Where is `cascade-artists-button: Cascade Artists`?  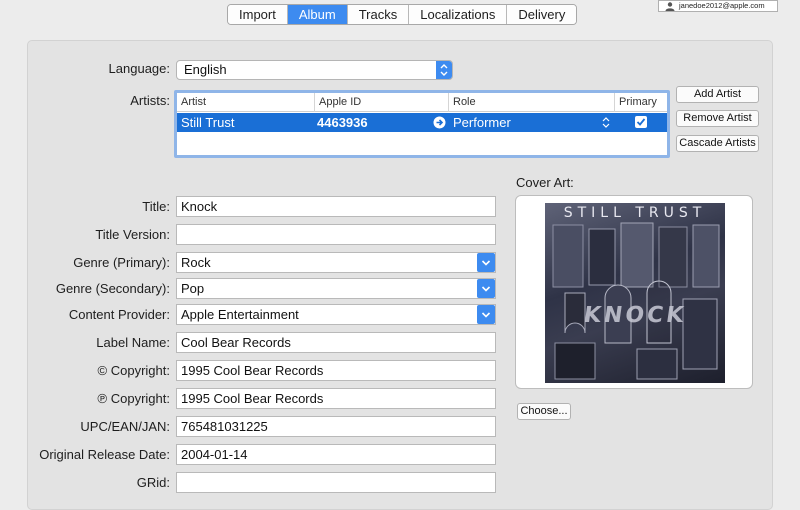 cascade-artists-button: Cascade Artists is located at coordinates (717, 143).